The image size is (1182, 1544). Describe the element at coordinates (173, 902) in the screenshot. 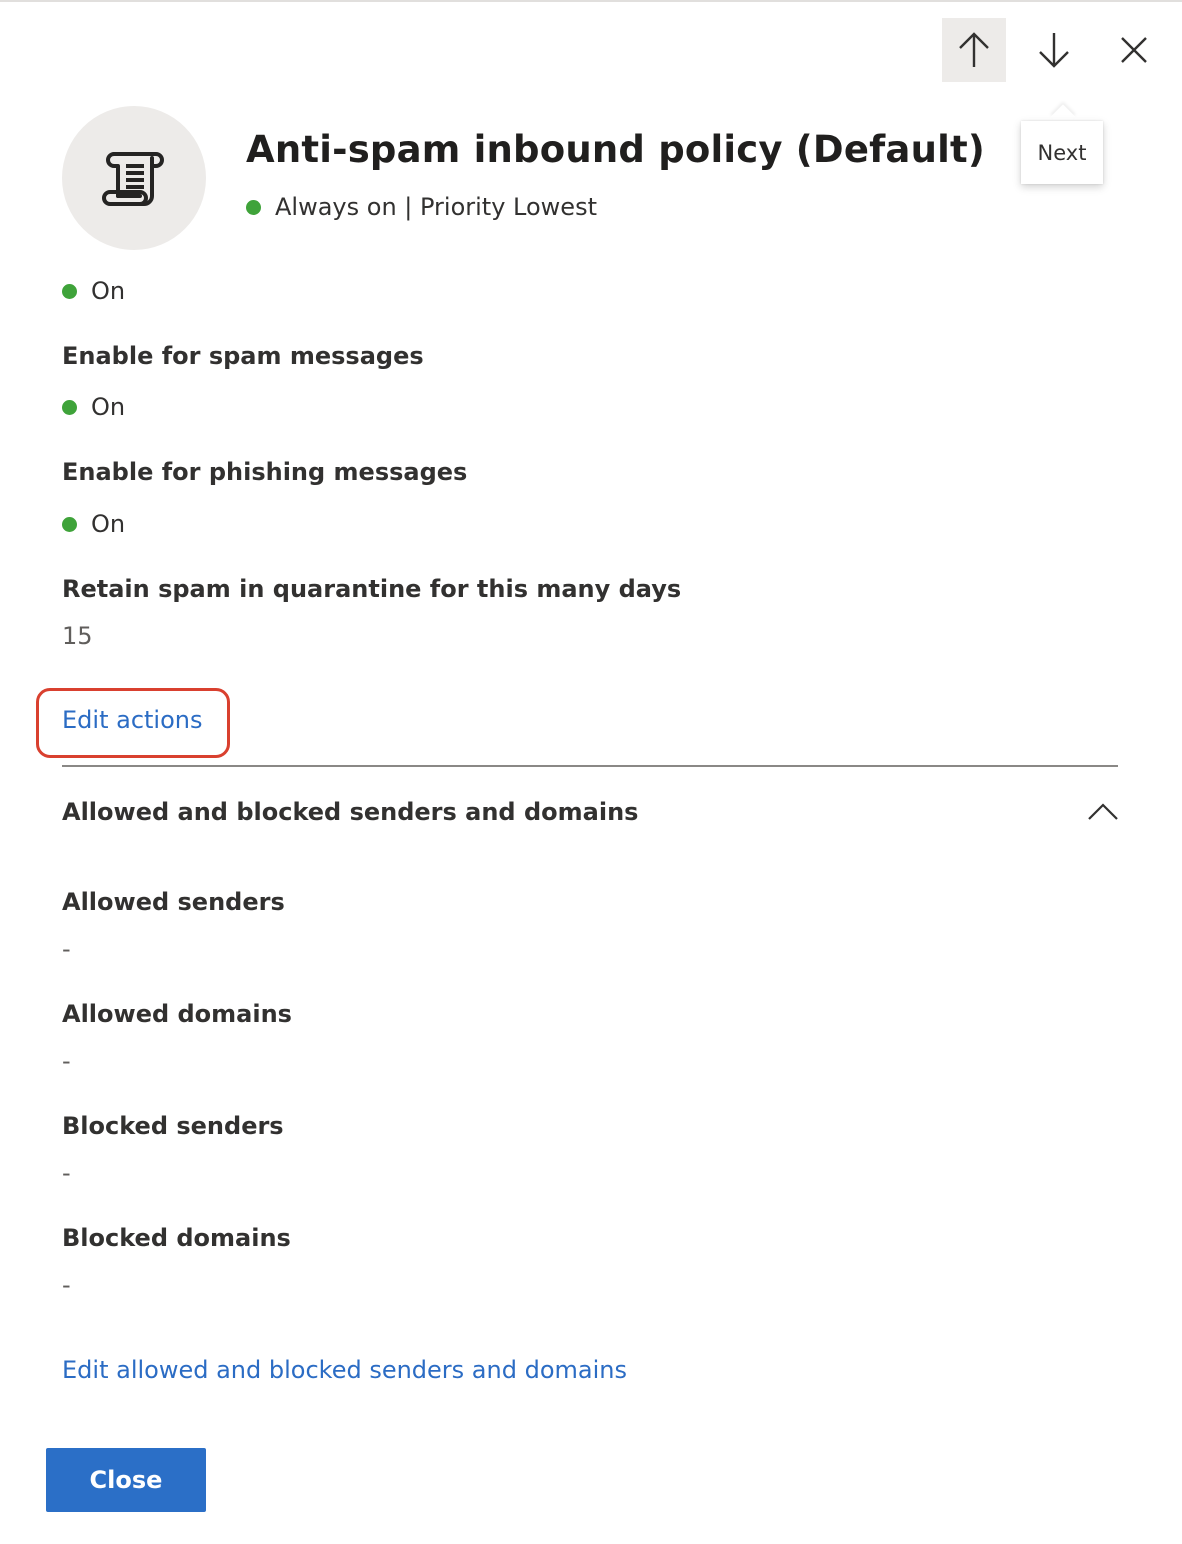

I see `field-label-allowed-senders: Allowed senders` at that location.